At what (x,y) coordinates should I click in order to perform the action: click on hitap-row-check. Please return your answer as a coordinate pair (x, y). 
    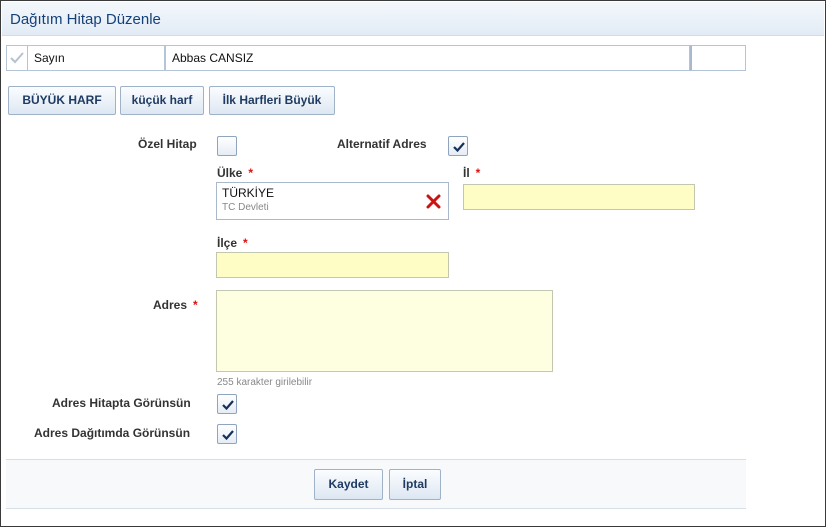
    Looking at the image, I should click on (16, 58).